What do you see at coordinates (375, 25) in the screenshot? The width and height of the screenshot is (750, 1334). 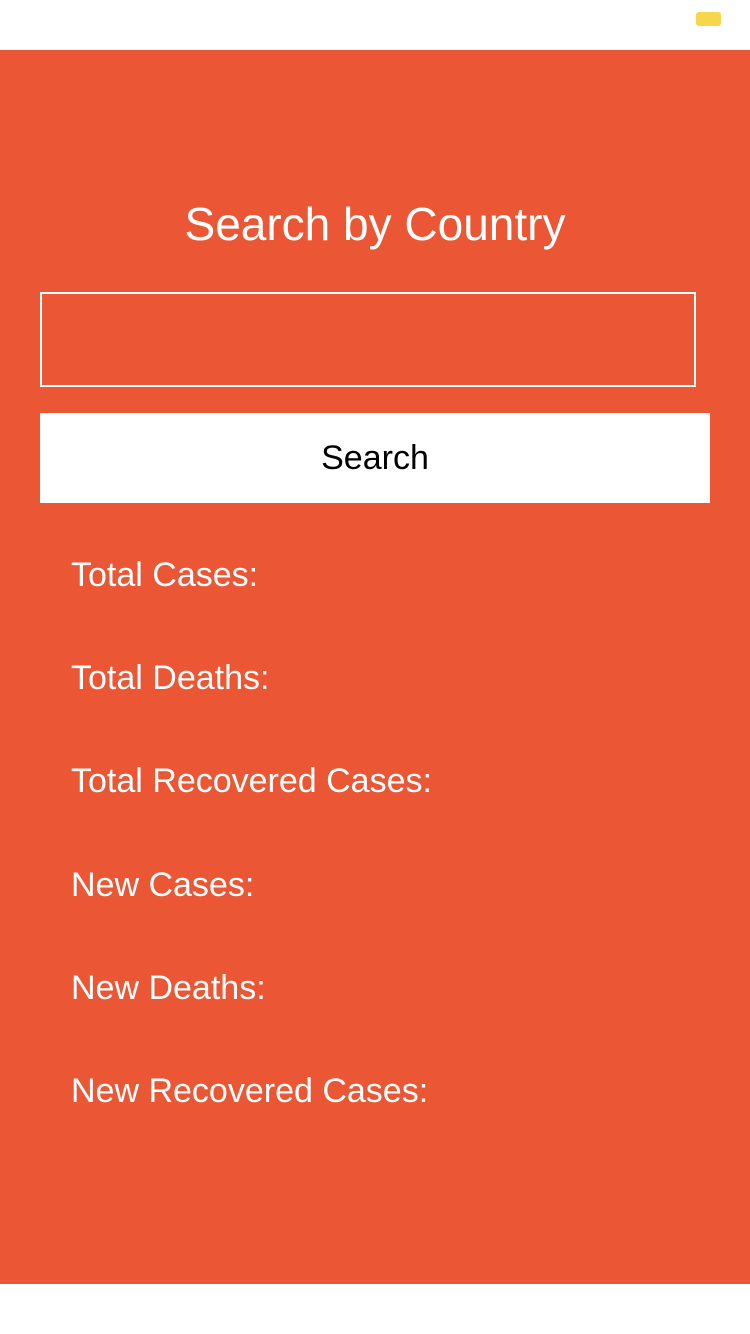 I see `status-bar` at bounding box center [375, 25].